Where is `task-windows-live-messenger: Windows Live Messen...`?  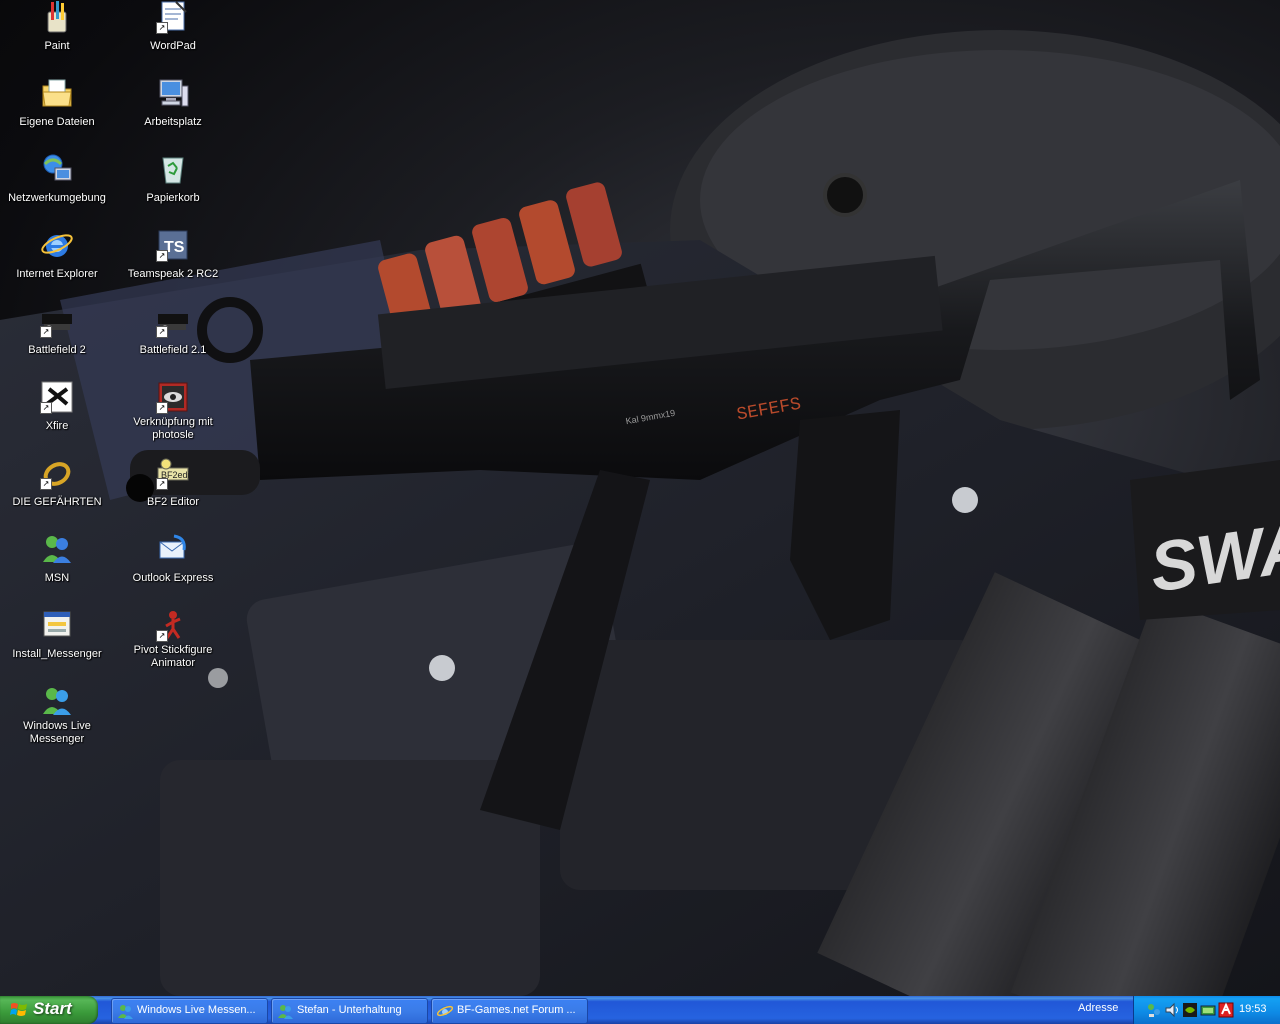 task-windows-live-messenger: Windows Live Messen... is located at coordinates (189, 1011).